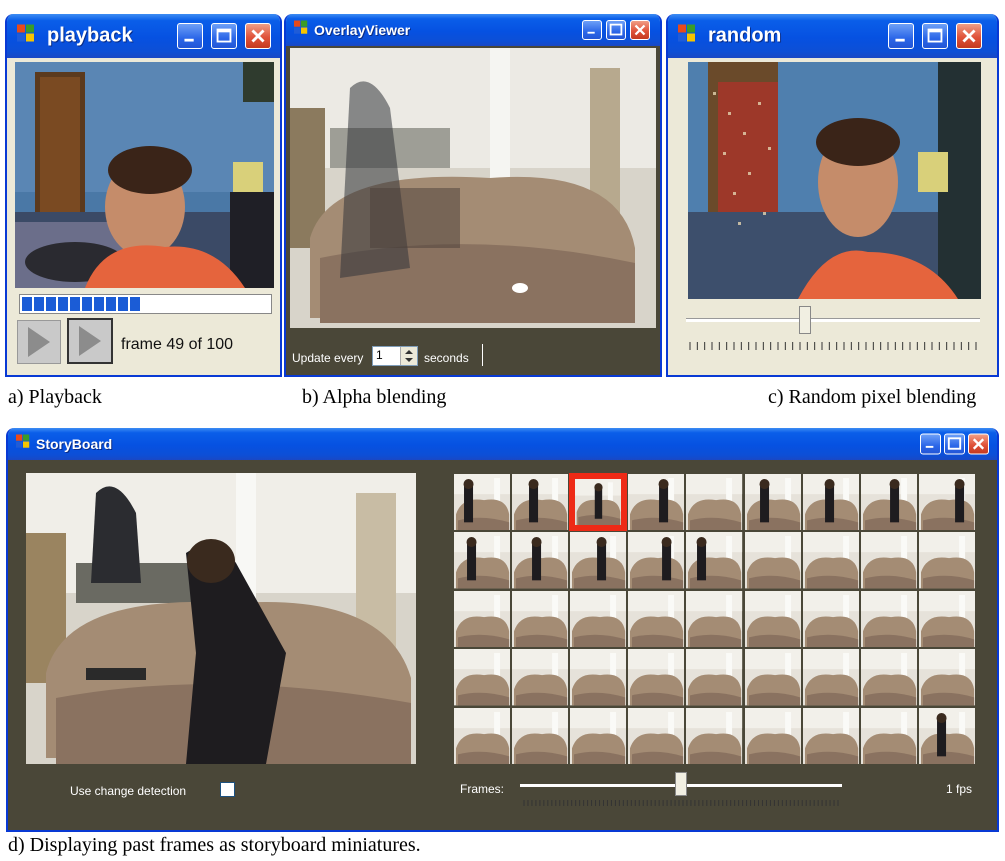 This screenshot has width=1005, height=861. Describe the element at coordinates (473, 188) in the screenshot. I see `blended-frame` at that location.